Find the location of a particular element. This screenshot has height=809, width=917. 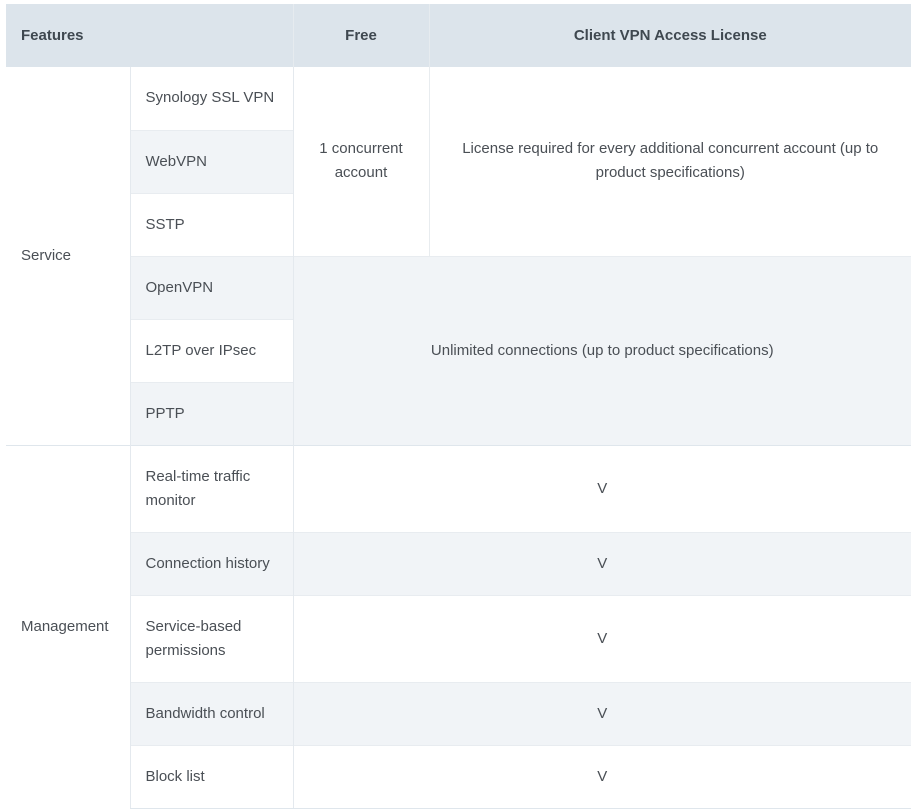

header-row: Features Free Client VPN Access License is located at coordinates (458, 35).